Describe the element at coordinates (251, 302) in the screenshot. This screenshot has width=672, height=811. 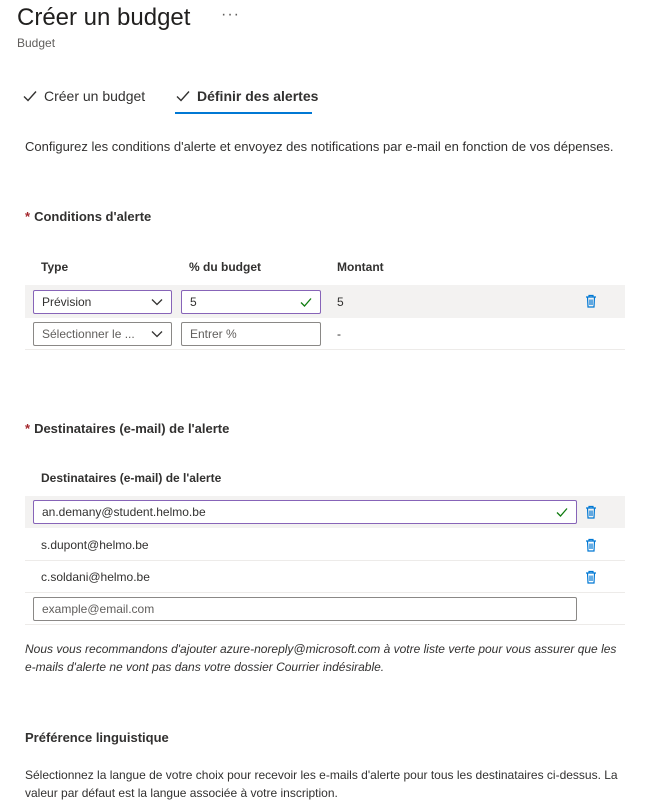
I see `percent-input: 5` at that location.